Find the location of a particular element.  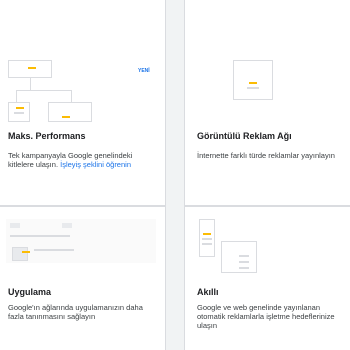

app-screen-icon is located at coordinates (81, 241).